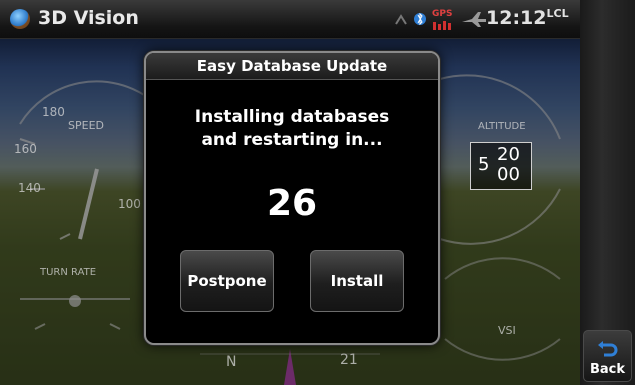  Describe the element at coordinates (507, 330) in the screenshot. I see `vsi-label: VSI` at that location.